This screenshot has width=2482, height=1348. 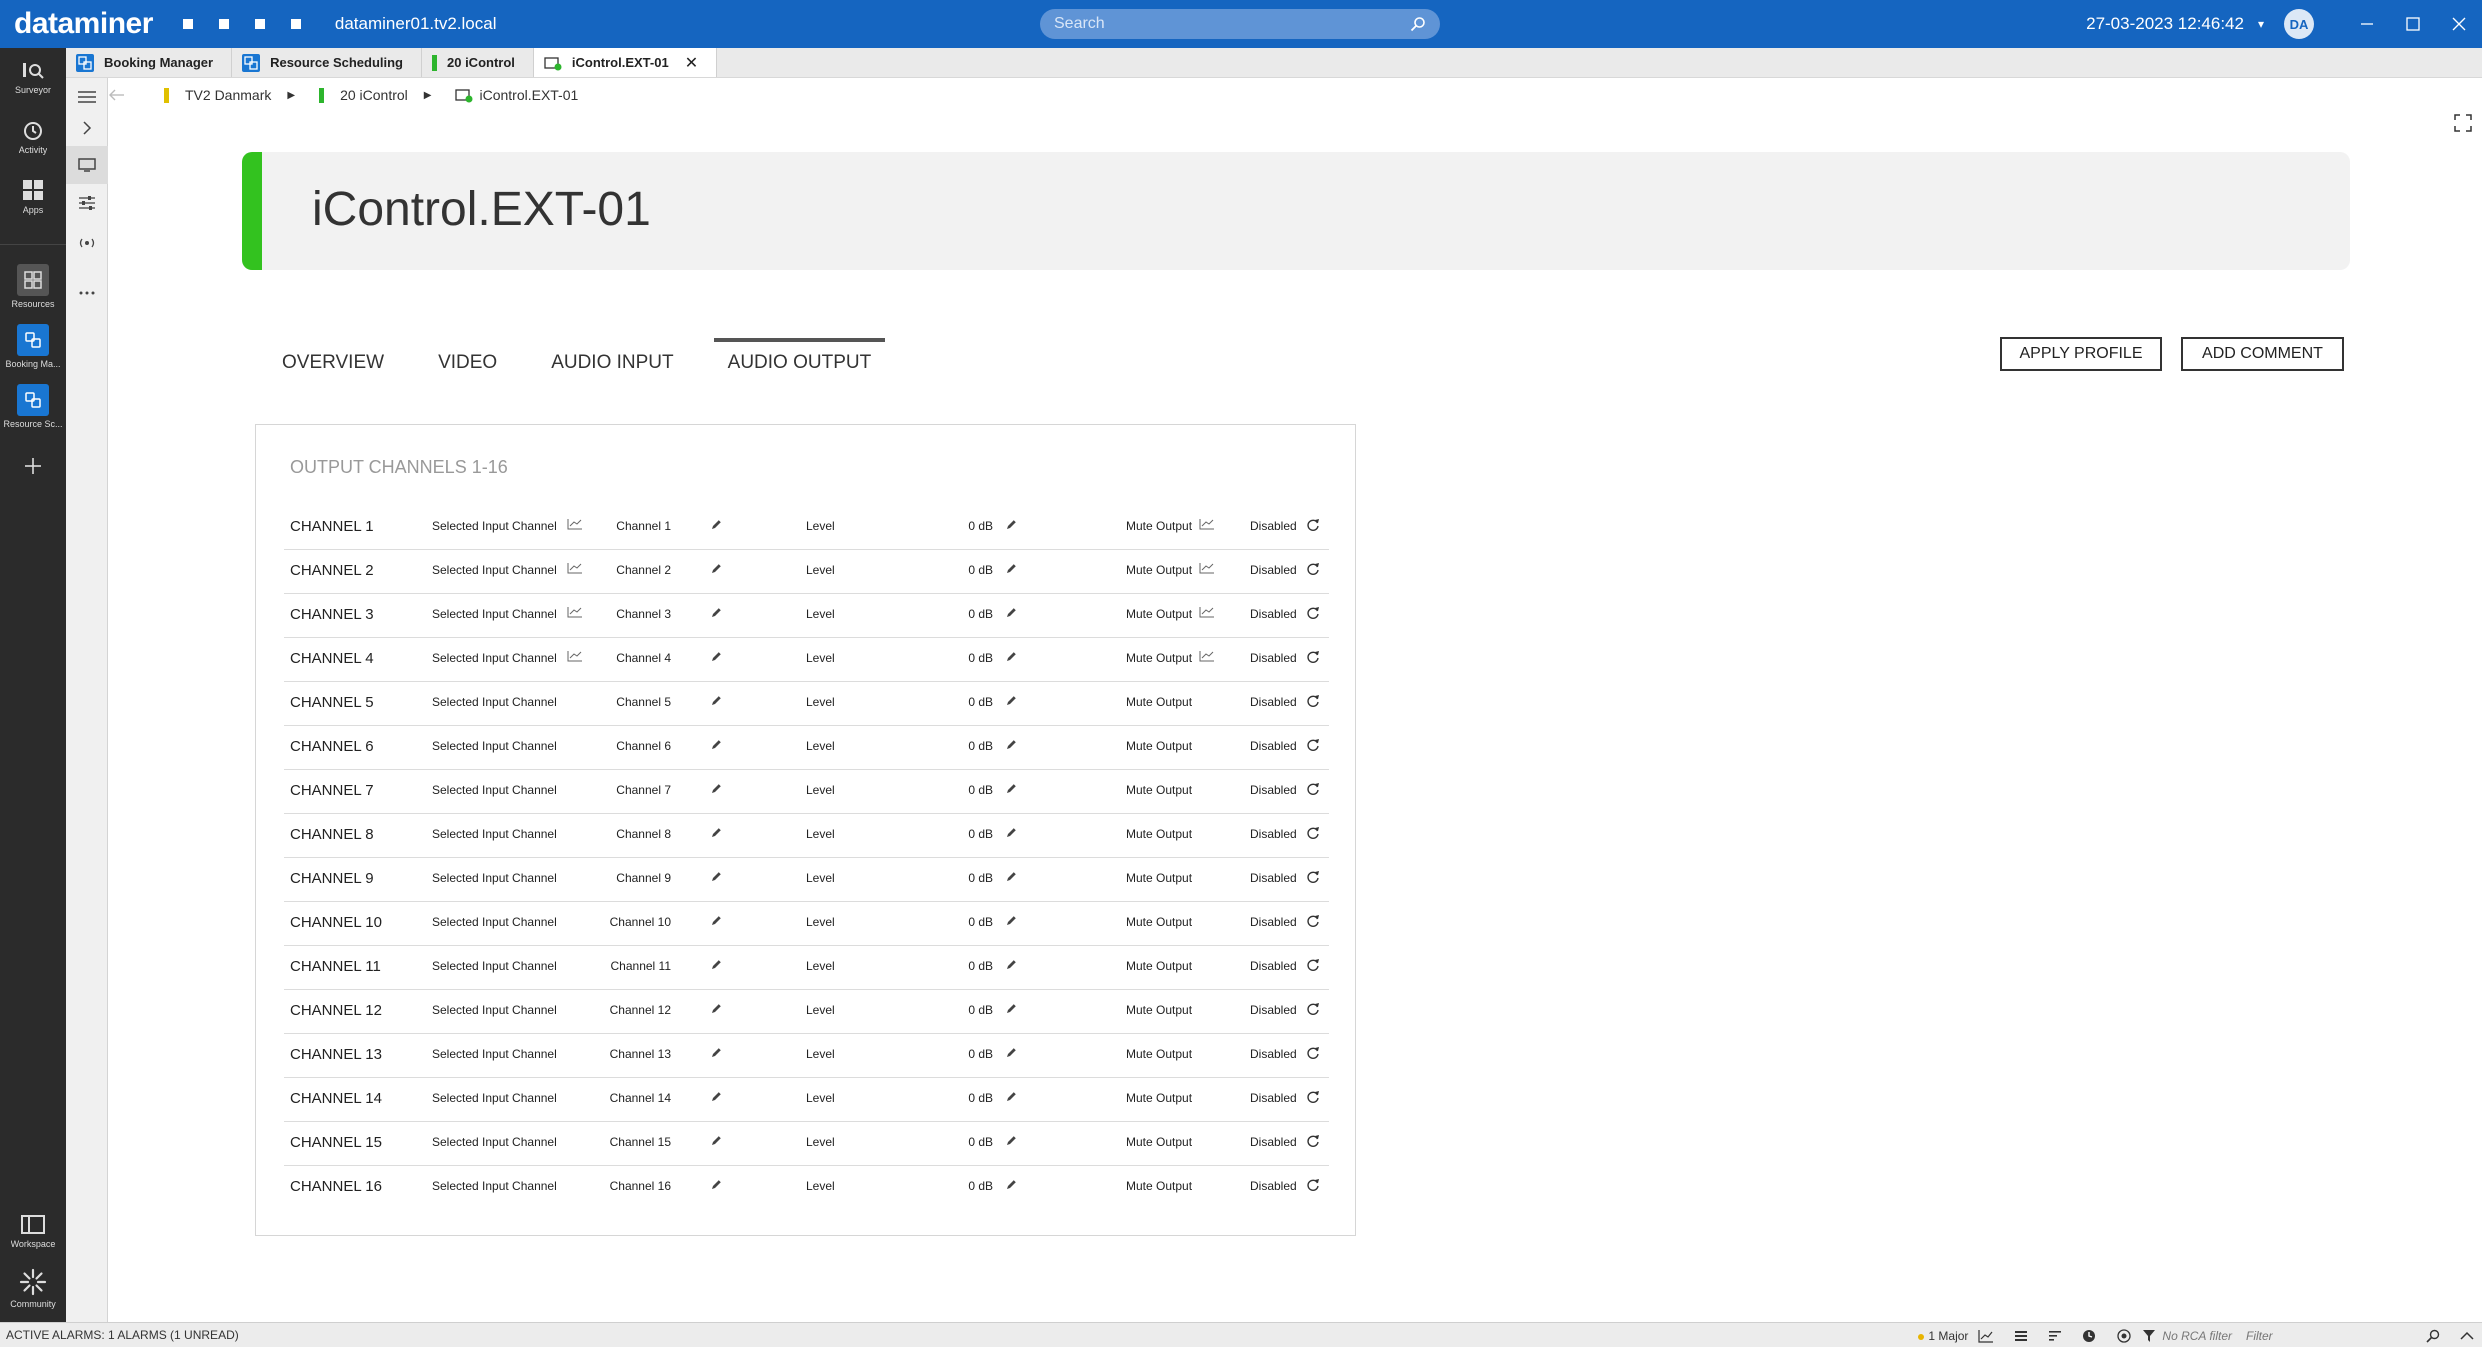 I want to click on rail-item-surveyor: Surveyor, so click(x=33, y=77).